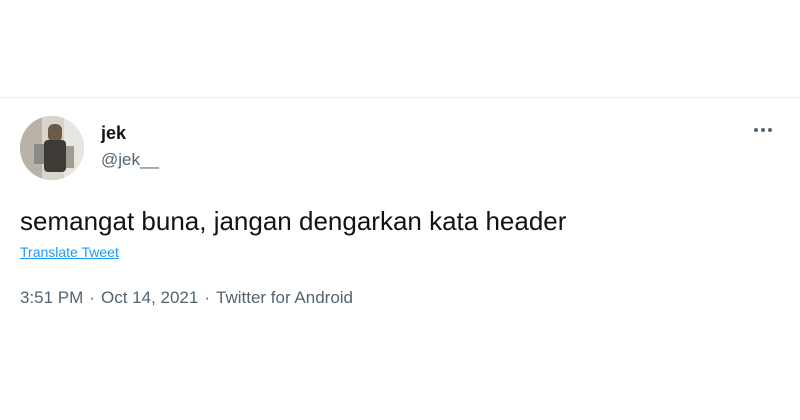 This screenshot has height=420, width=800. I want to click on avatar, so click(52, 148).